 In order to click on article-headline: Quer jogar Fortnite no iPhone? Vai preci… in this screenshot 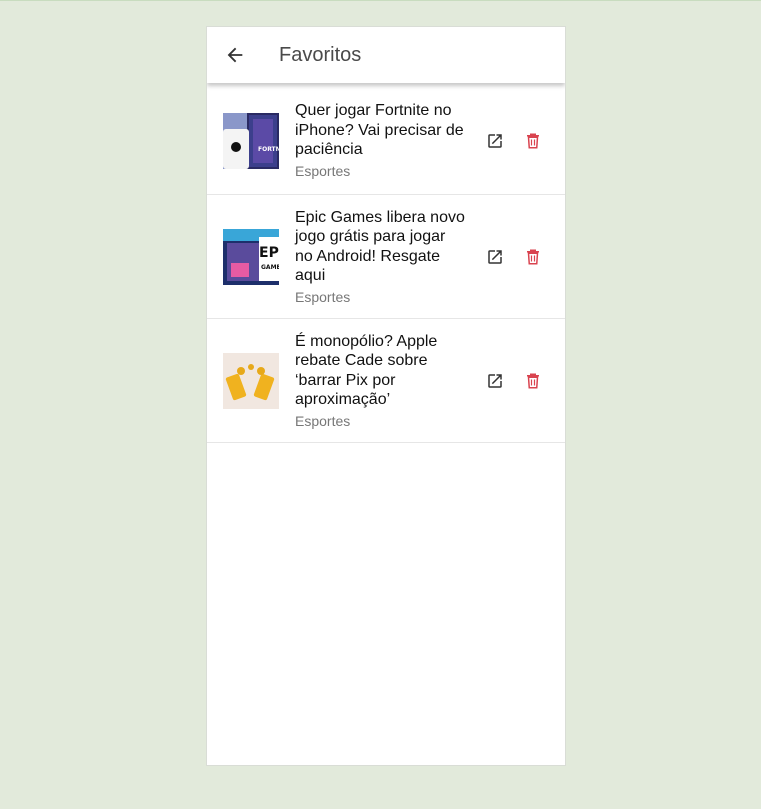, I will do `click(379, 130)`.